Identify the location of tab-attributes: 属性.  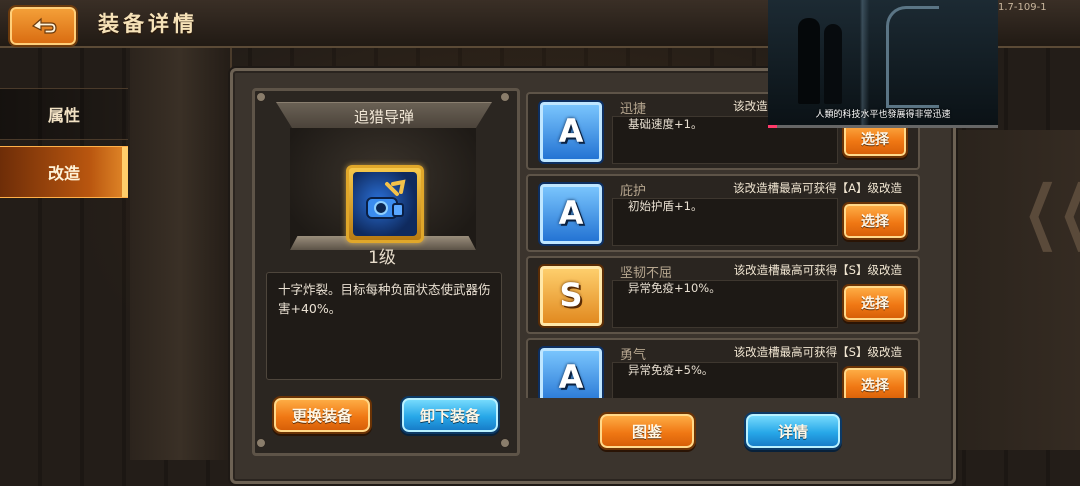
(64, 114).